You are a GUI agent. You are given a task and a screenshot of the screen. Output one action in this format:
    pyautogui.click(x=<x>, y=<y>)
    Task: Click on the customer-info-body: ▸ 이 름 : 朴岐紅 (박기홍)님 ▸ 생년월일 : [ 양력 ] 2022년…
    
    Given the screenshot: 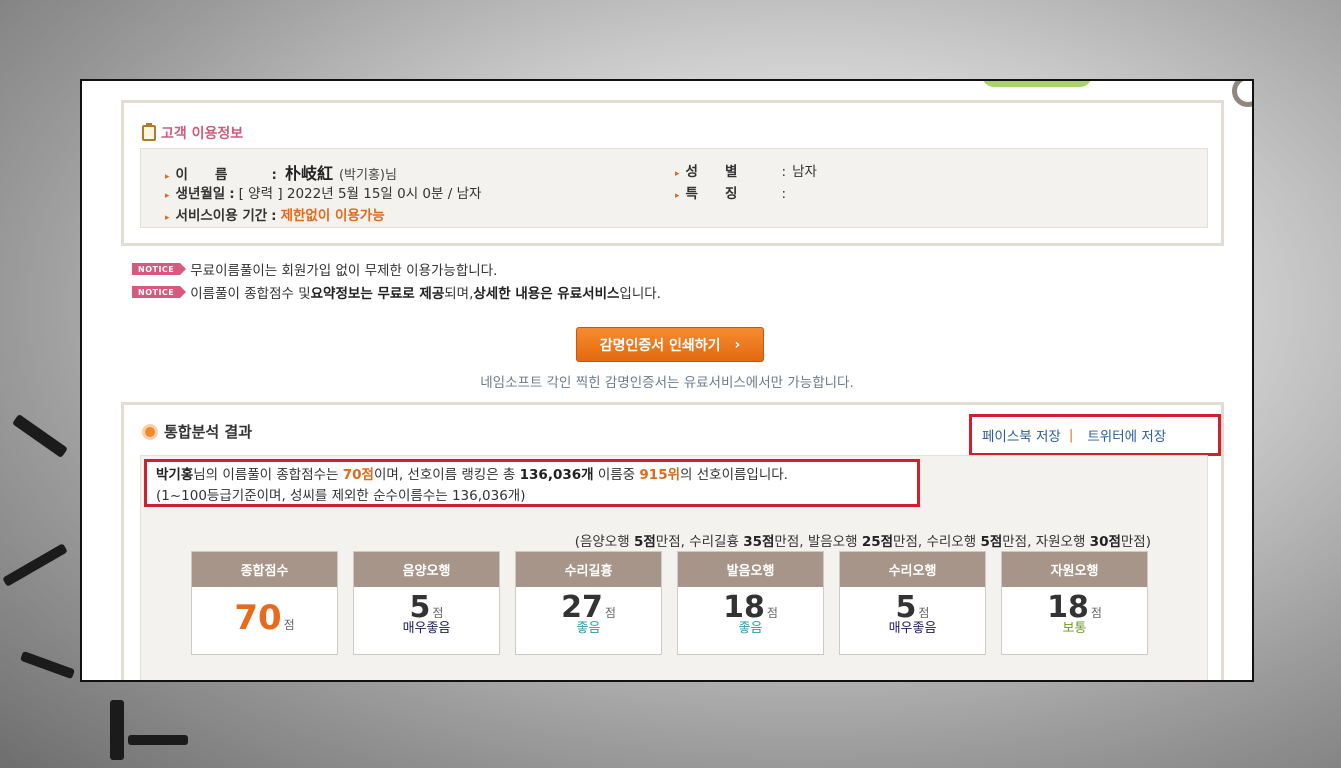 What is the action you would take?
    pyautogui.click(x=674, y=188)
    